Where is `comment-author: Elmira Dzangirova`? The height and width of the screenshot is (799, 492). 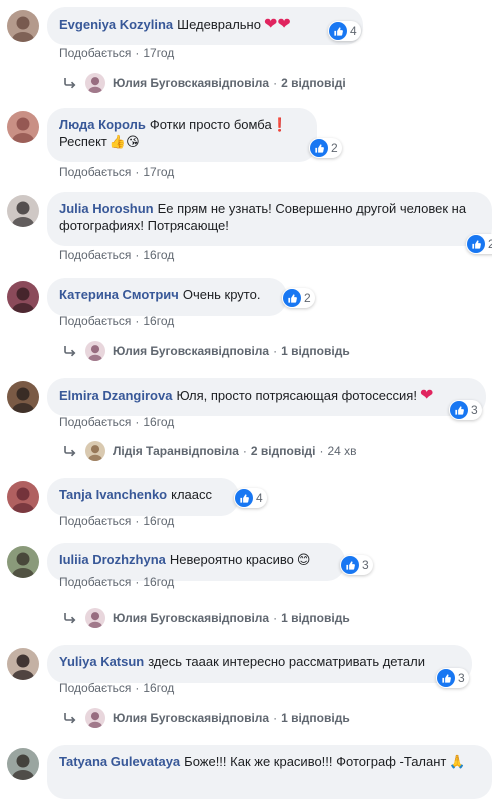 comment-author: Elmira Dzangirova is located at coordinates (115, 395).